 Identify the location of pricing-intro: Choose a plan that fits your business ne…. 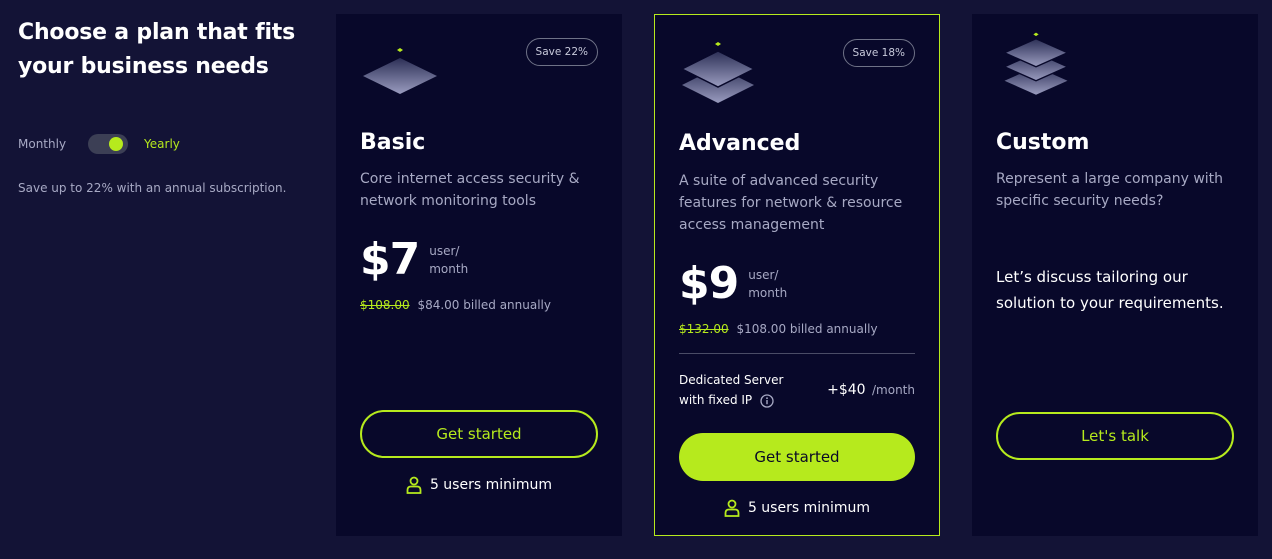
(168, 105).